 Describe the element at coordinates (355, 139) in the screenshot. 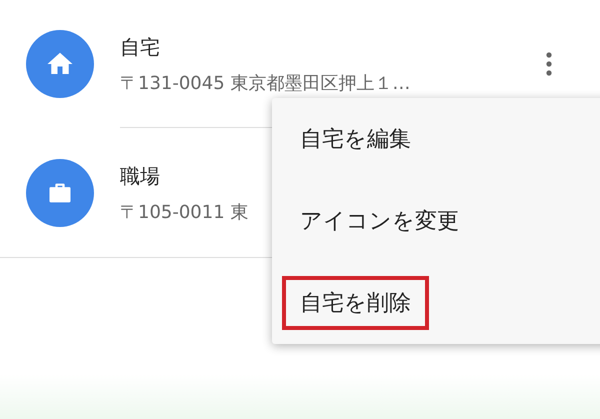

I see `menu-item: 自宅を編集` at that location.